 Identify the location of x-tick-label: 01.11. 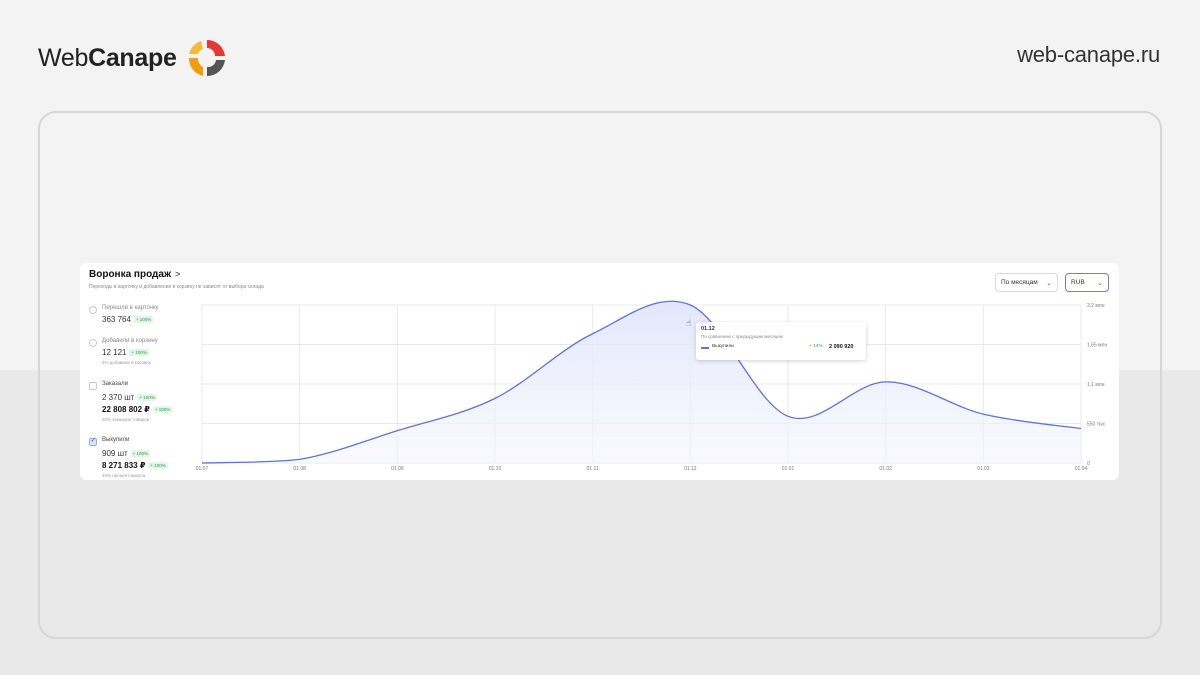
(593, 469).